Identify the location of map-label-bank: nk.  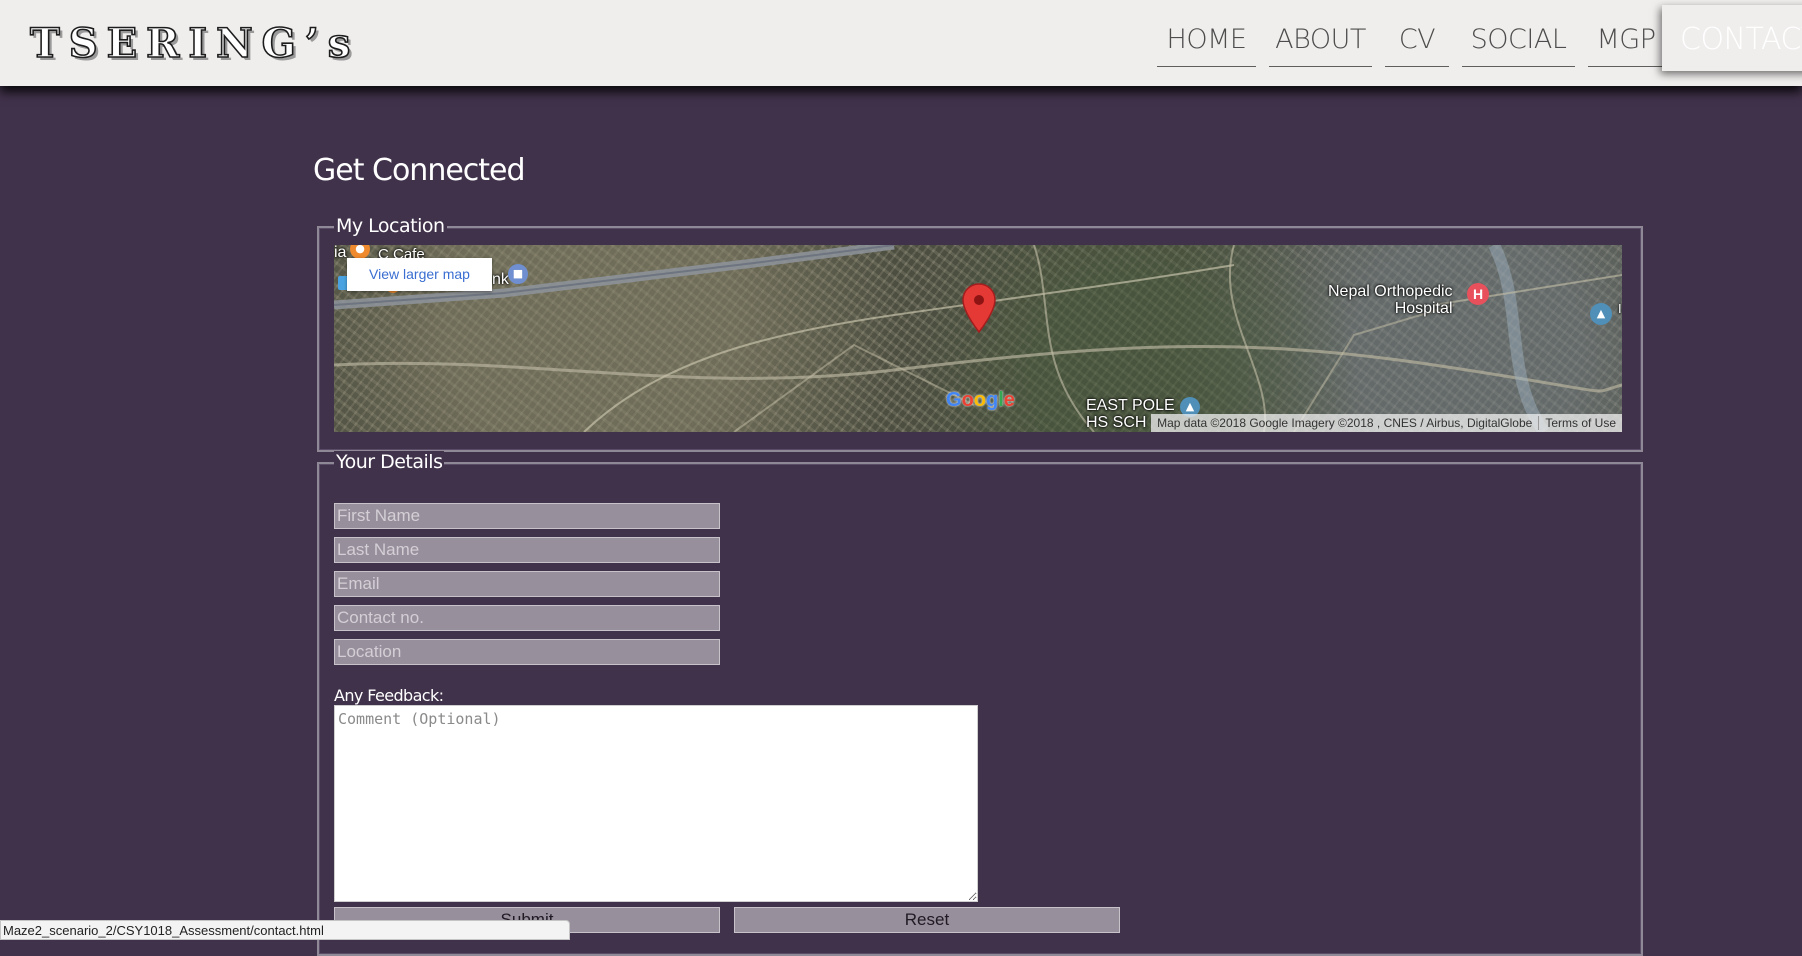
(500, 279).